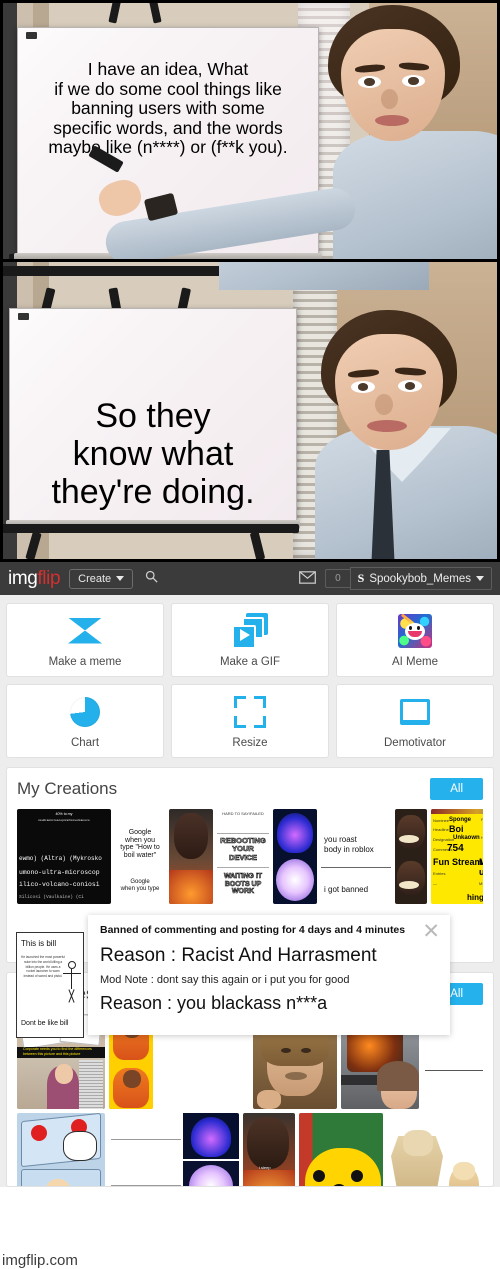  I want to click on tile-label-chart: Chart, so click(85, 742).